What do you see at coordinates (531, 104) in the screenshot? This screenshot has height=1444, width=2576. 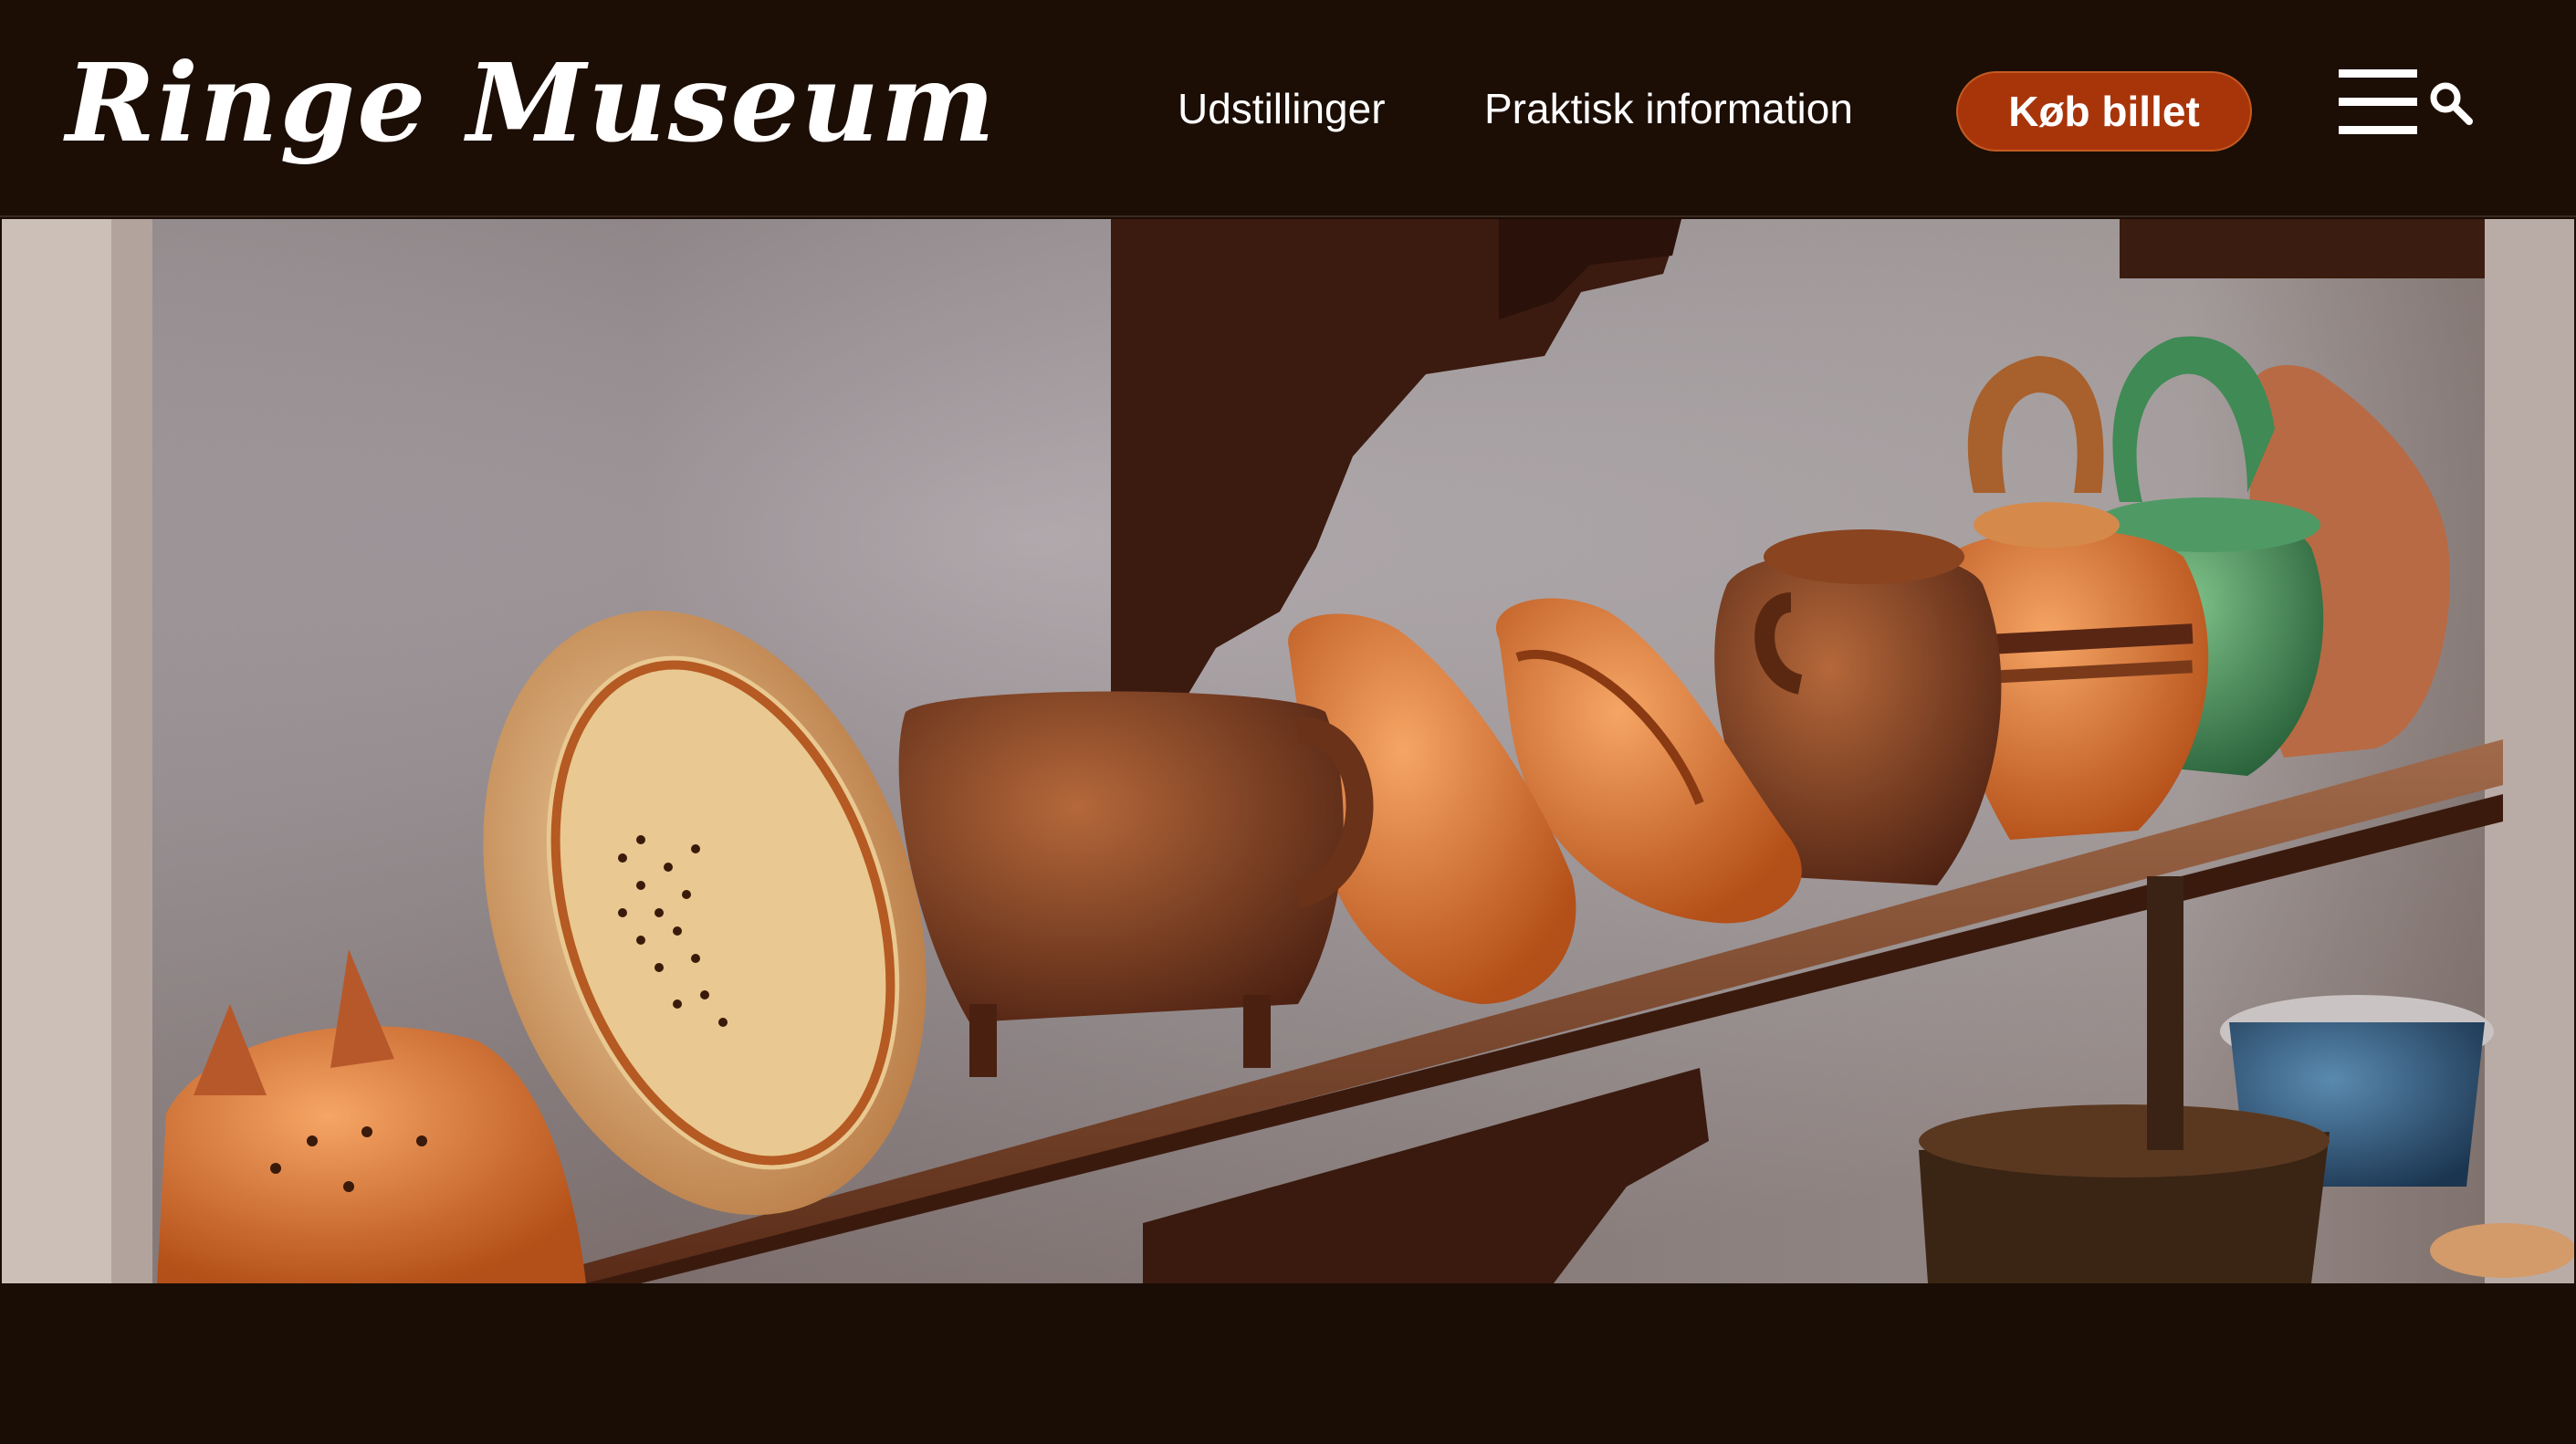 I see `site-logo: Ringe Museum` at bounding box center [531, 104].